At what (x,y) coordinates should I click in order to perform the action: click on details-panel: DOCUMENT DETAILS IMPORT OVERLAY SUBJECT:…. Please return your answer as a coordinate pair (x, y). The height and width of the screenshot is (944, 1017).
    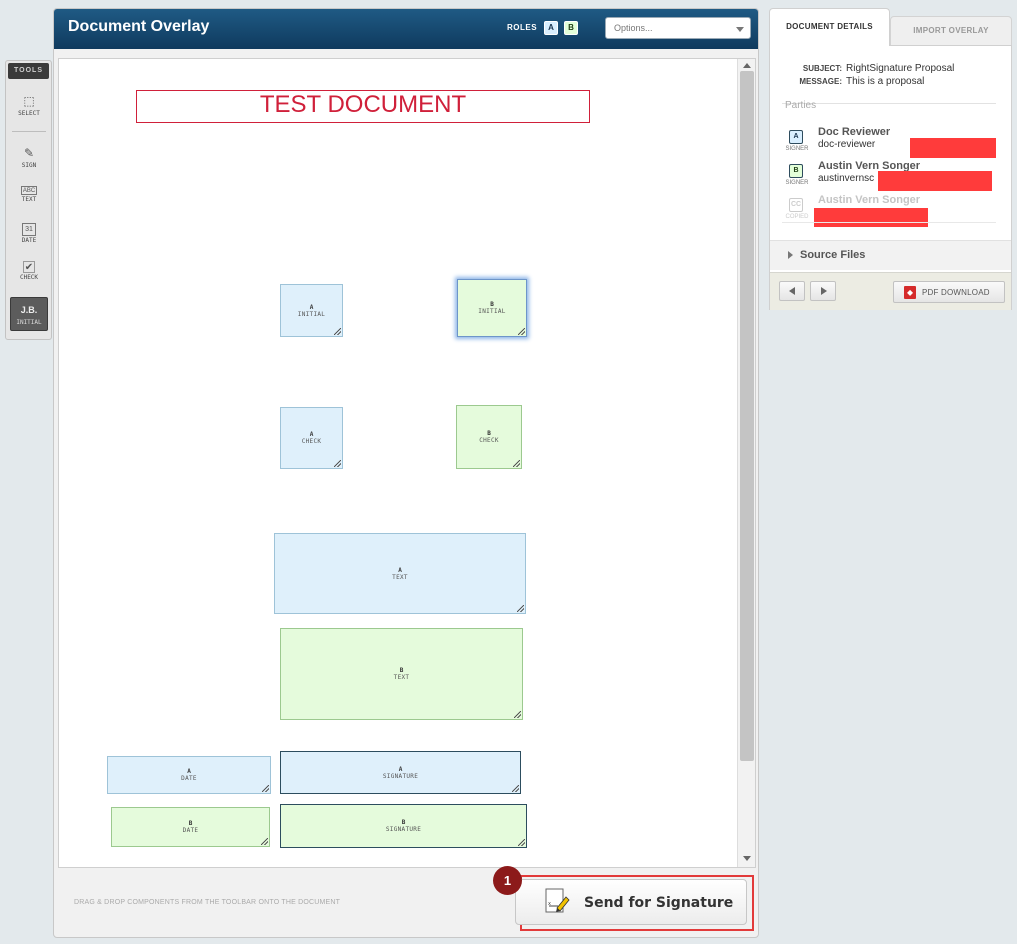
    Looking at the image, I should click on (890, 159).